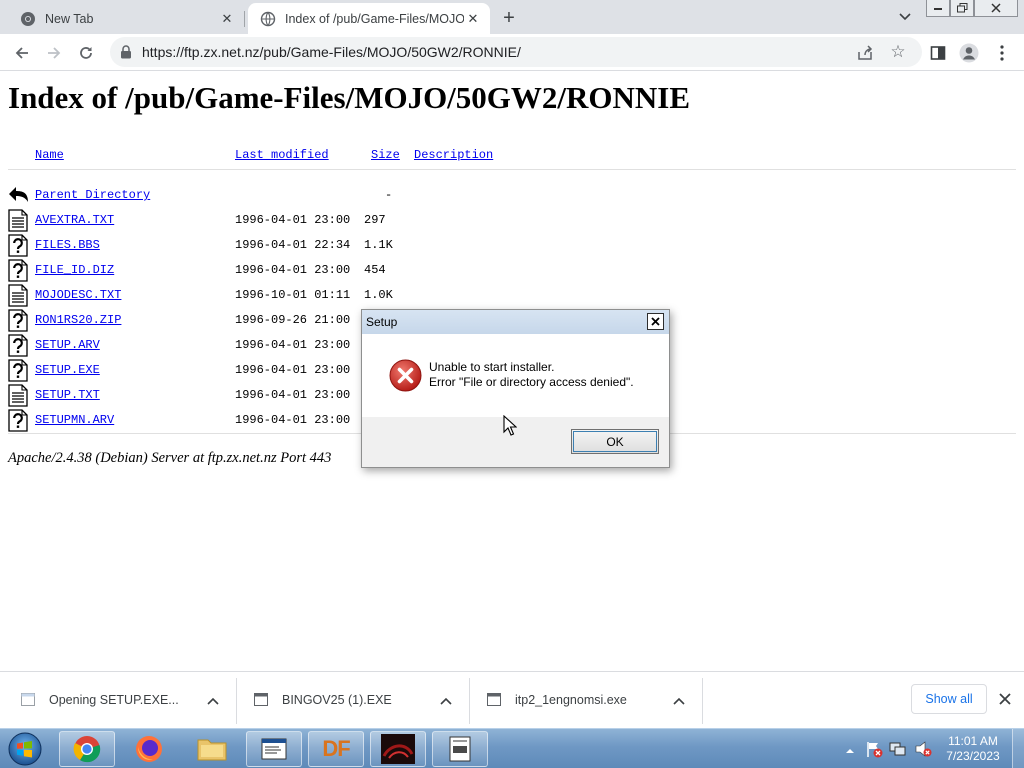 The image size is (1024, 768). I want to click on chrome-icon, so click(28, 19).